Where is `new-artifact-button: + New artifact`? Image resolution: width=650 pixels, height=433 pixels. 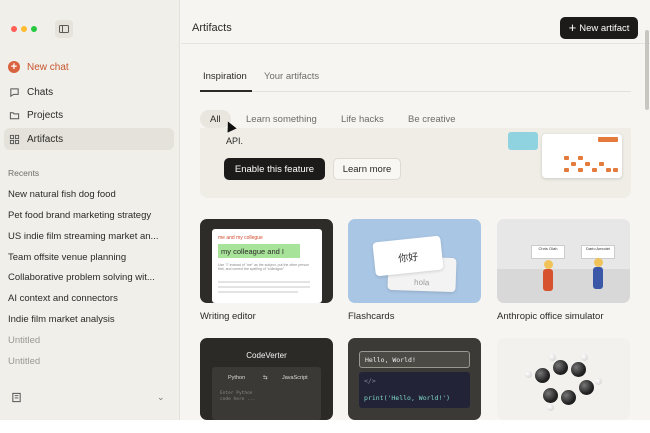
new-artifact-button: + New artifact is located at coordinates (599, 28).